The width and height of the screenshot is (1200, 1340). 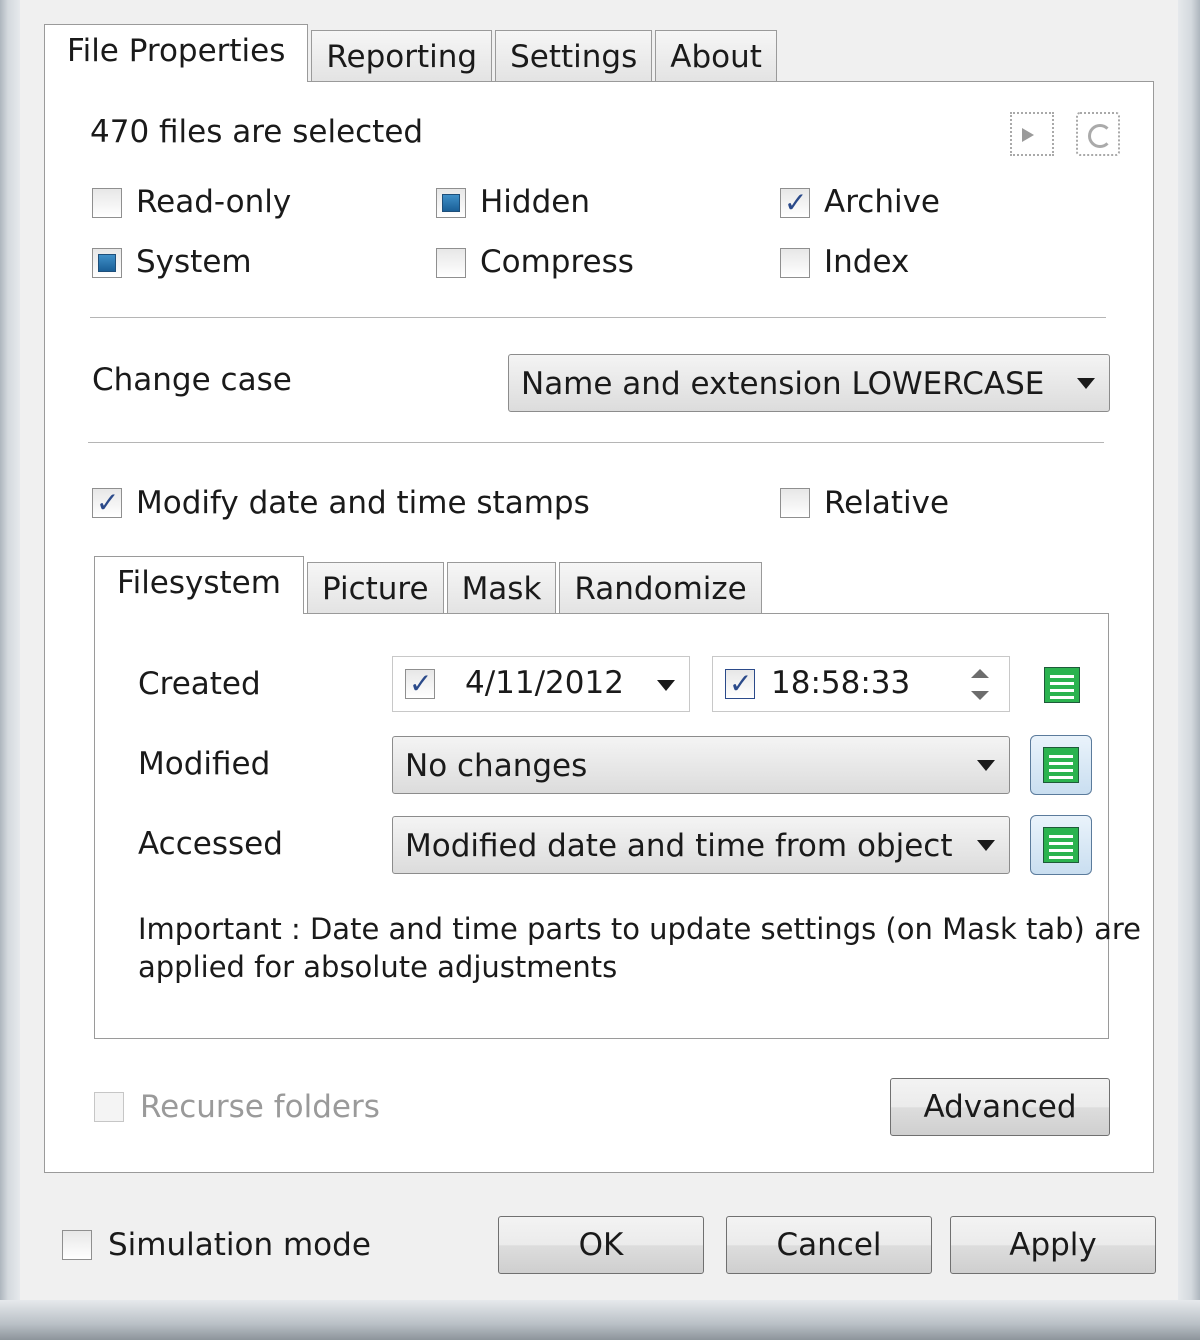 I want to click on tab-picture: Picture, so click(x=375, y=588).